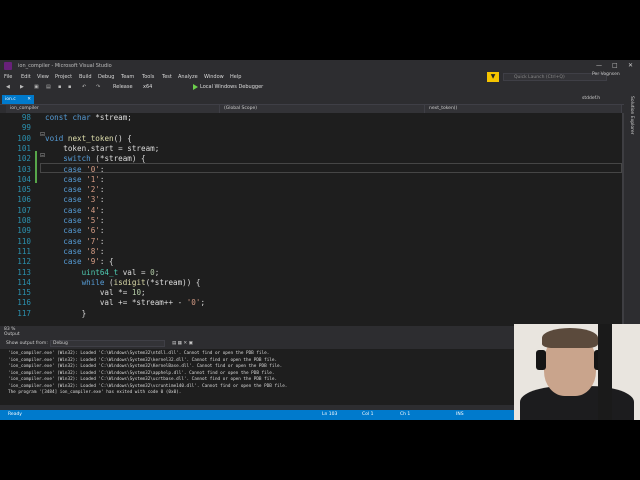 The height and width of the screenshot is (480, 640). Describe the element at coordinates (615, 66) in the screenshot. I see `maximize-icon: □` at that location.